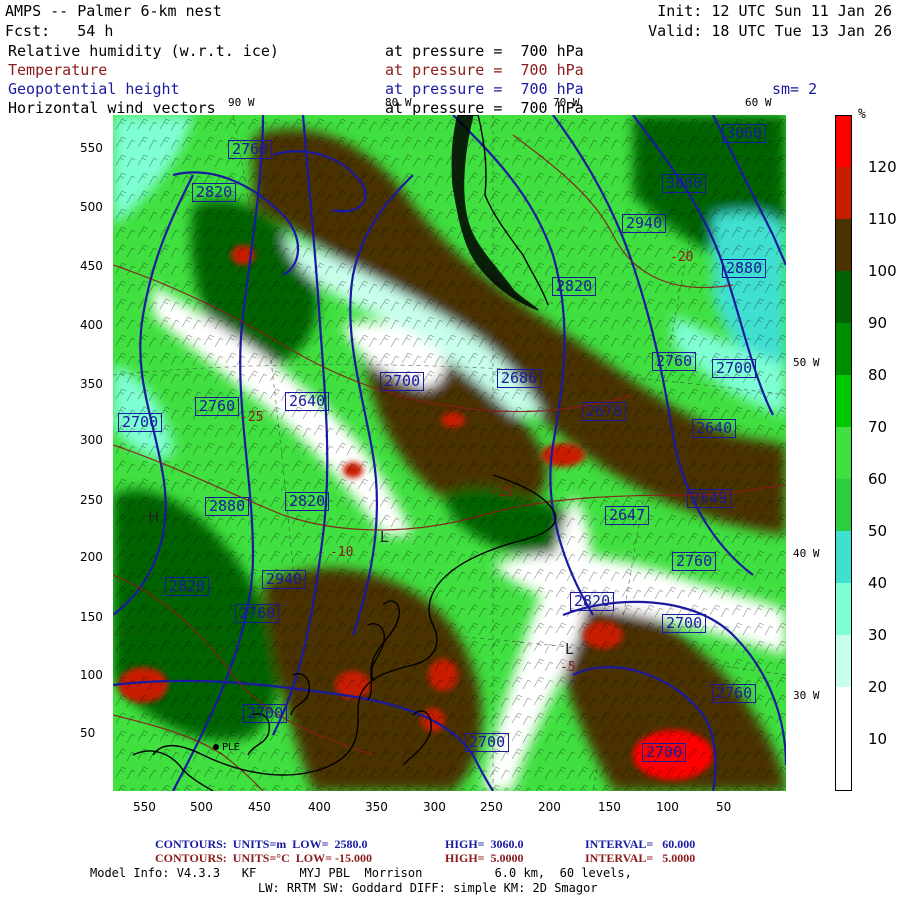  Describe the element at coordinates (744, 133) in the screenshot. I see `height-contour-label: 3060` at that location.